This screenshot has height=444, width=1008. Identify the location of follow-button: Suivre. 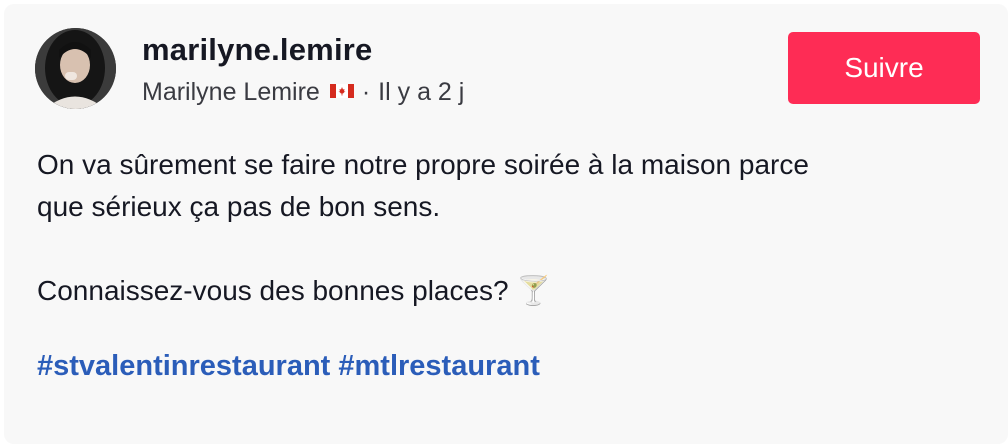
(884, 68).